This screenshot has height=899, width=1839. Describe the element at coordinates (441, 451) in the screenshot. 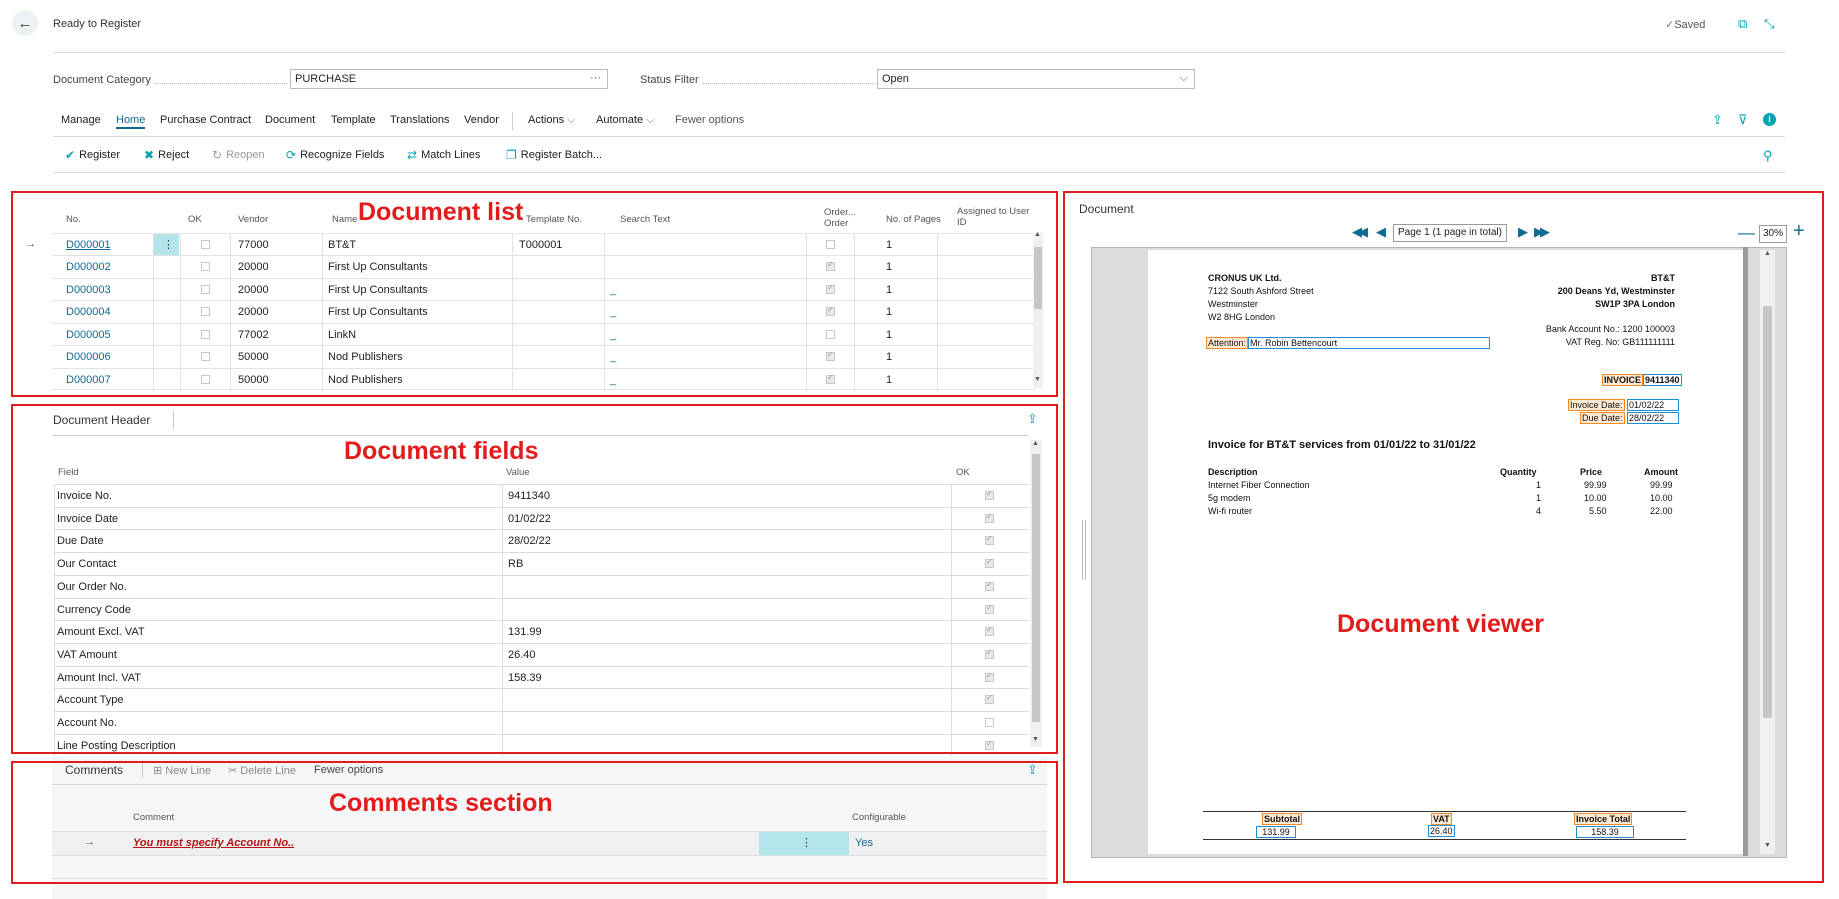

I see `label-document-fields: Document fields` at that location.